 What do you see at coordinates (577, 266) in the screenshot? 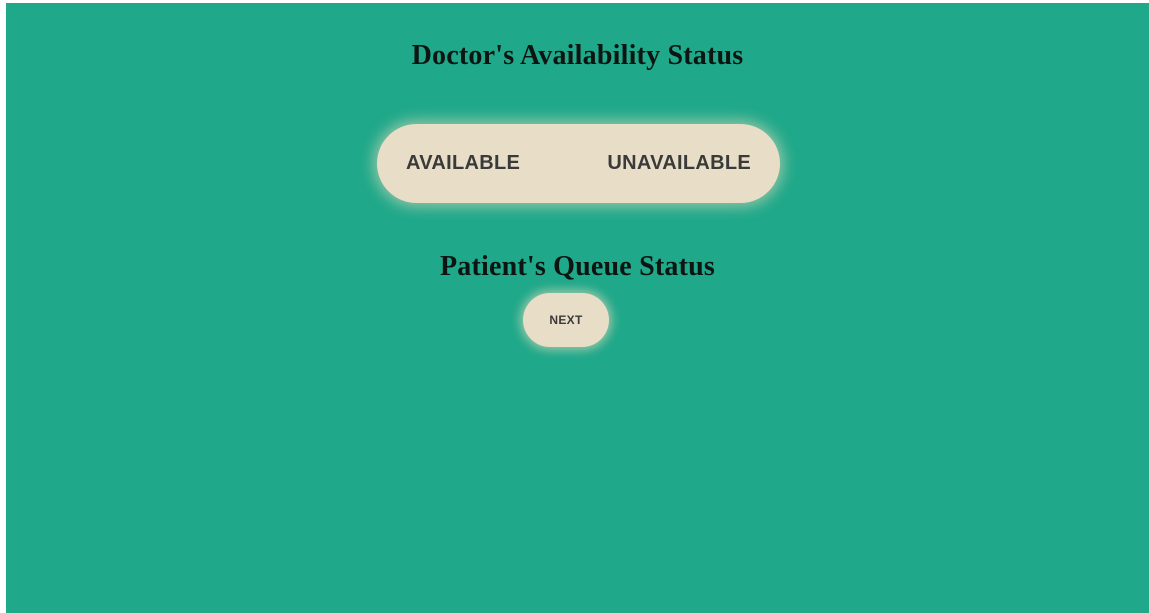
I see `patient-queue-heading: Patient's Queue Status` at bounding box center [577, 266].